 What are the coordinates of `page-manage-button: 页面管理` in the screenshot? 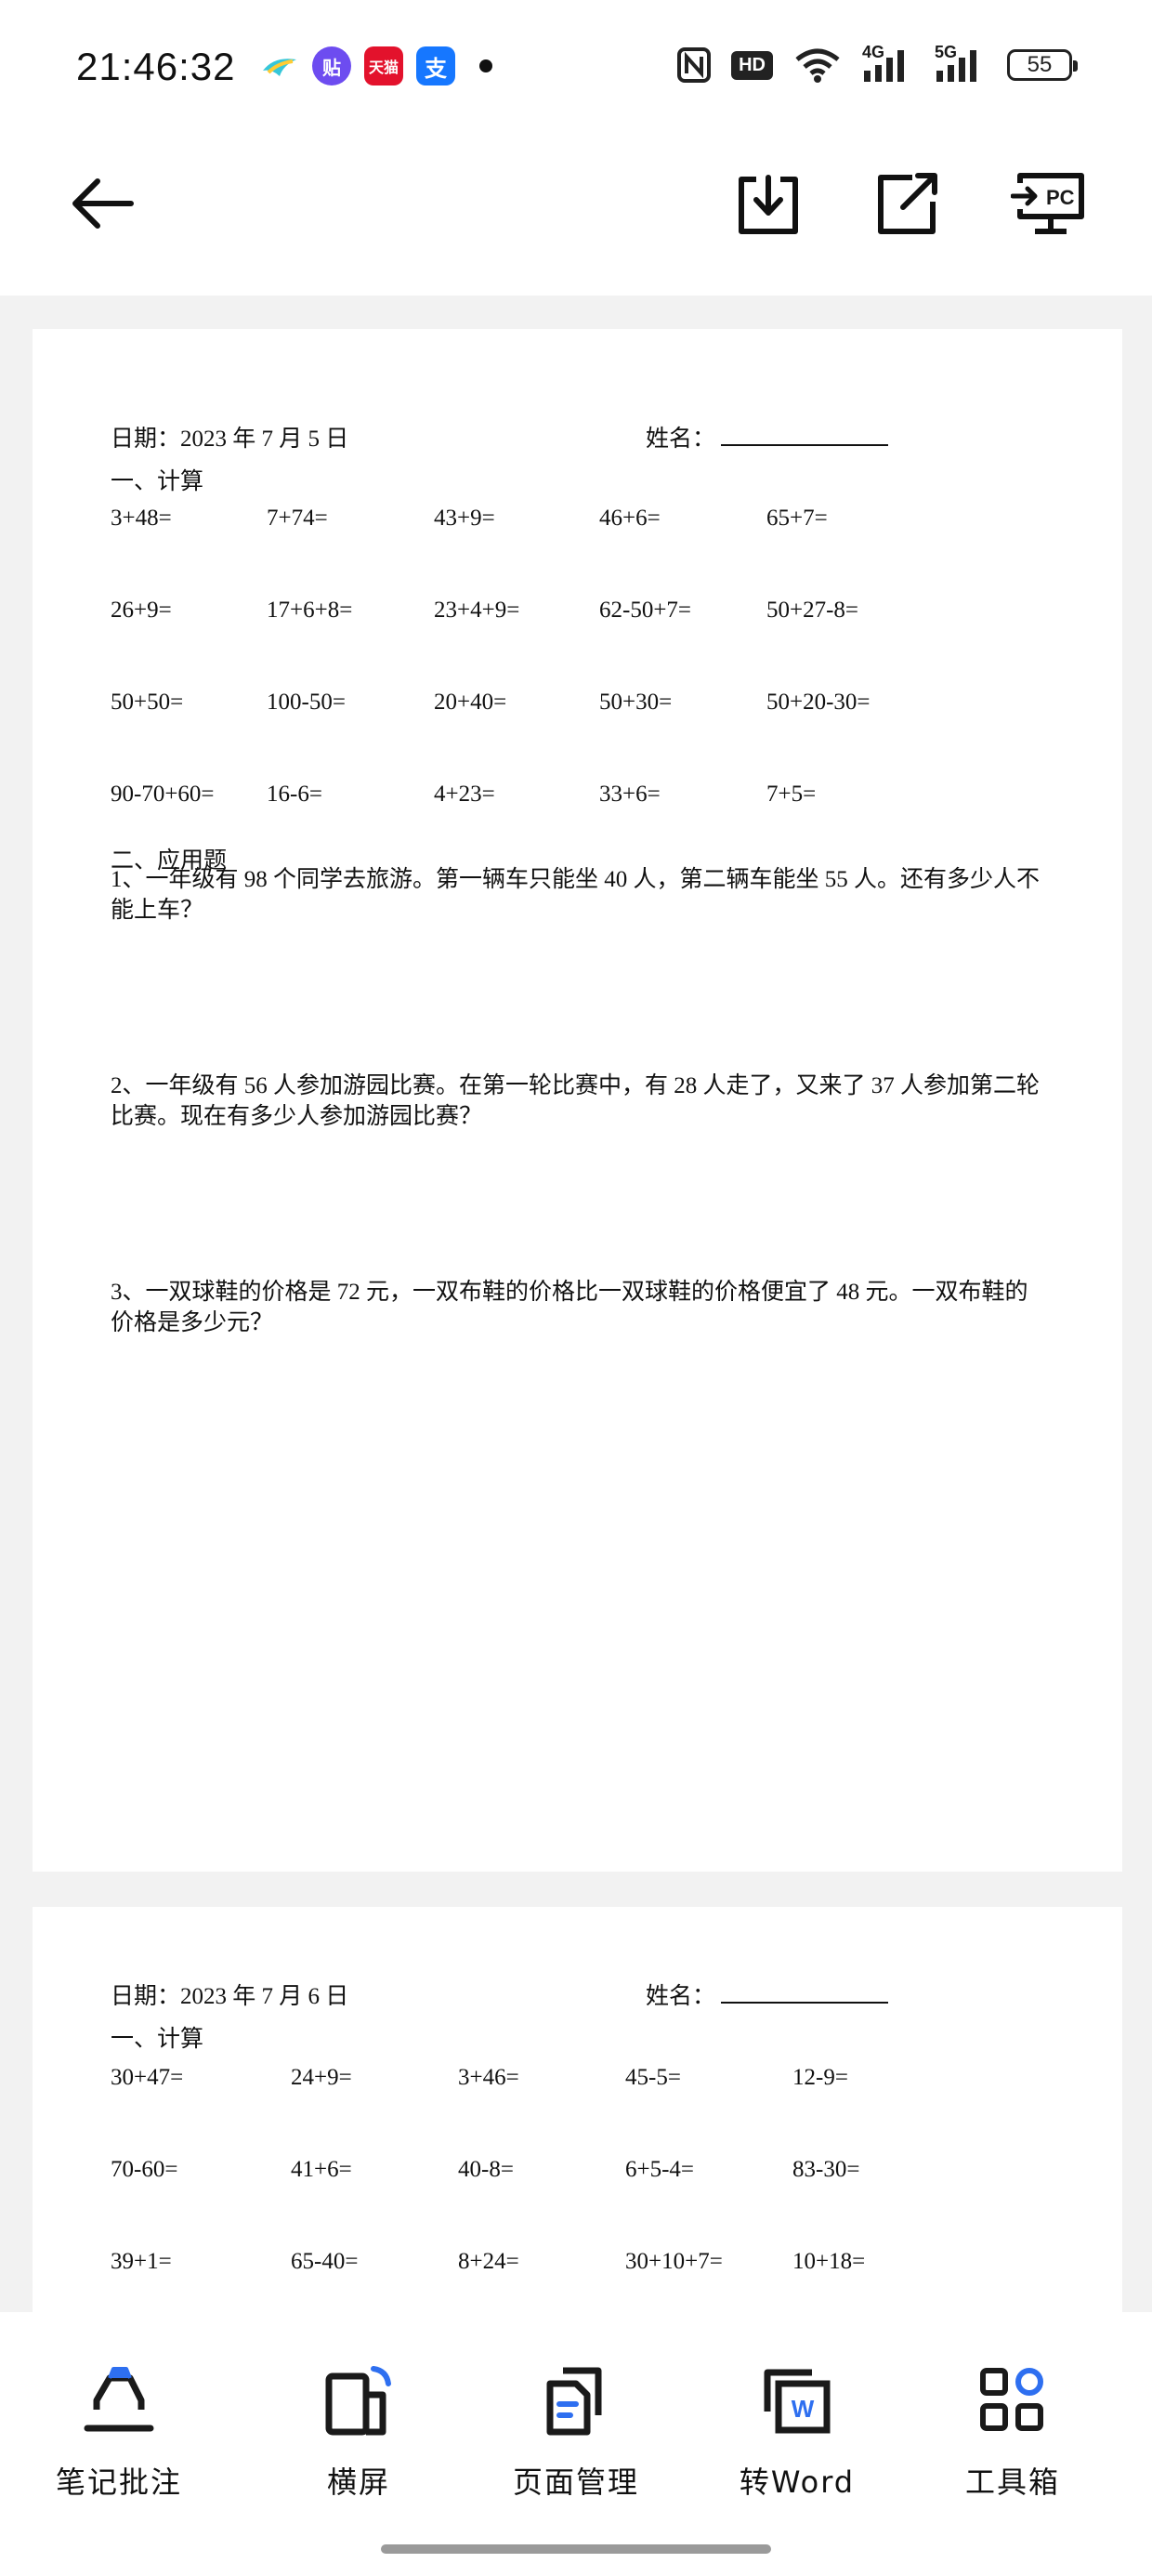 It's located at (576, 2432).